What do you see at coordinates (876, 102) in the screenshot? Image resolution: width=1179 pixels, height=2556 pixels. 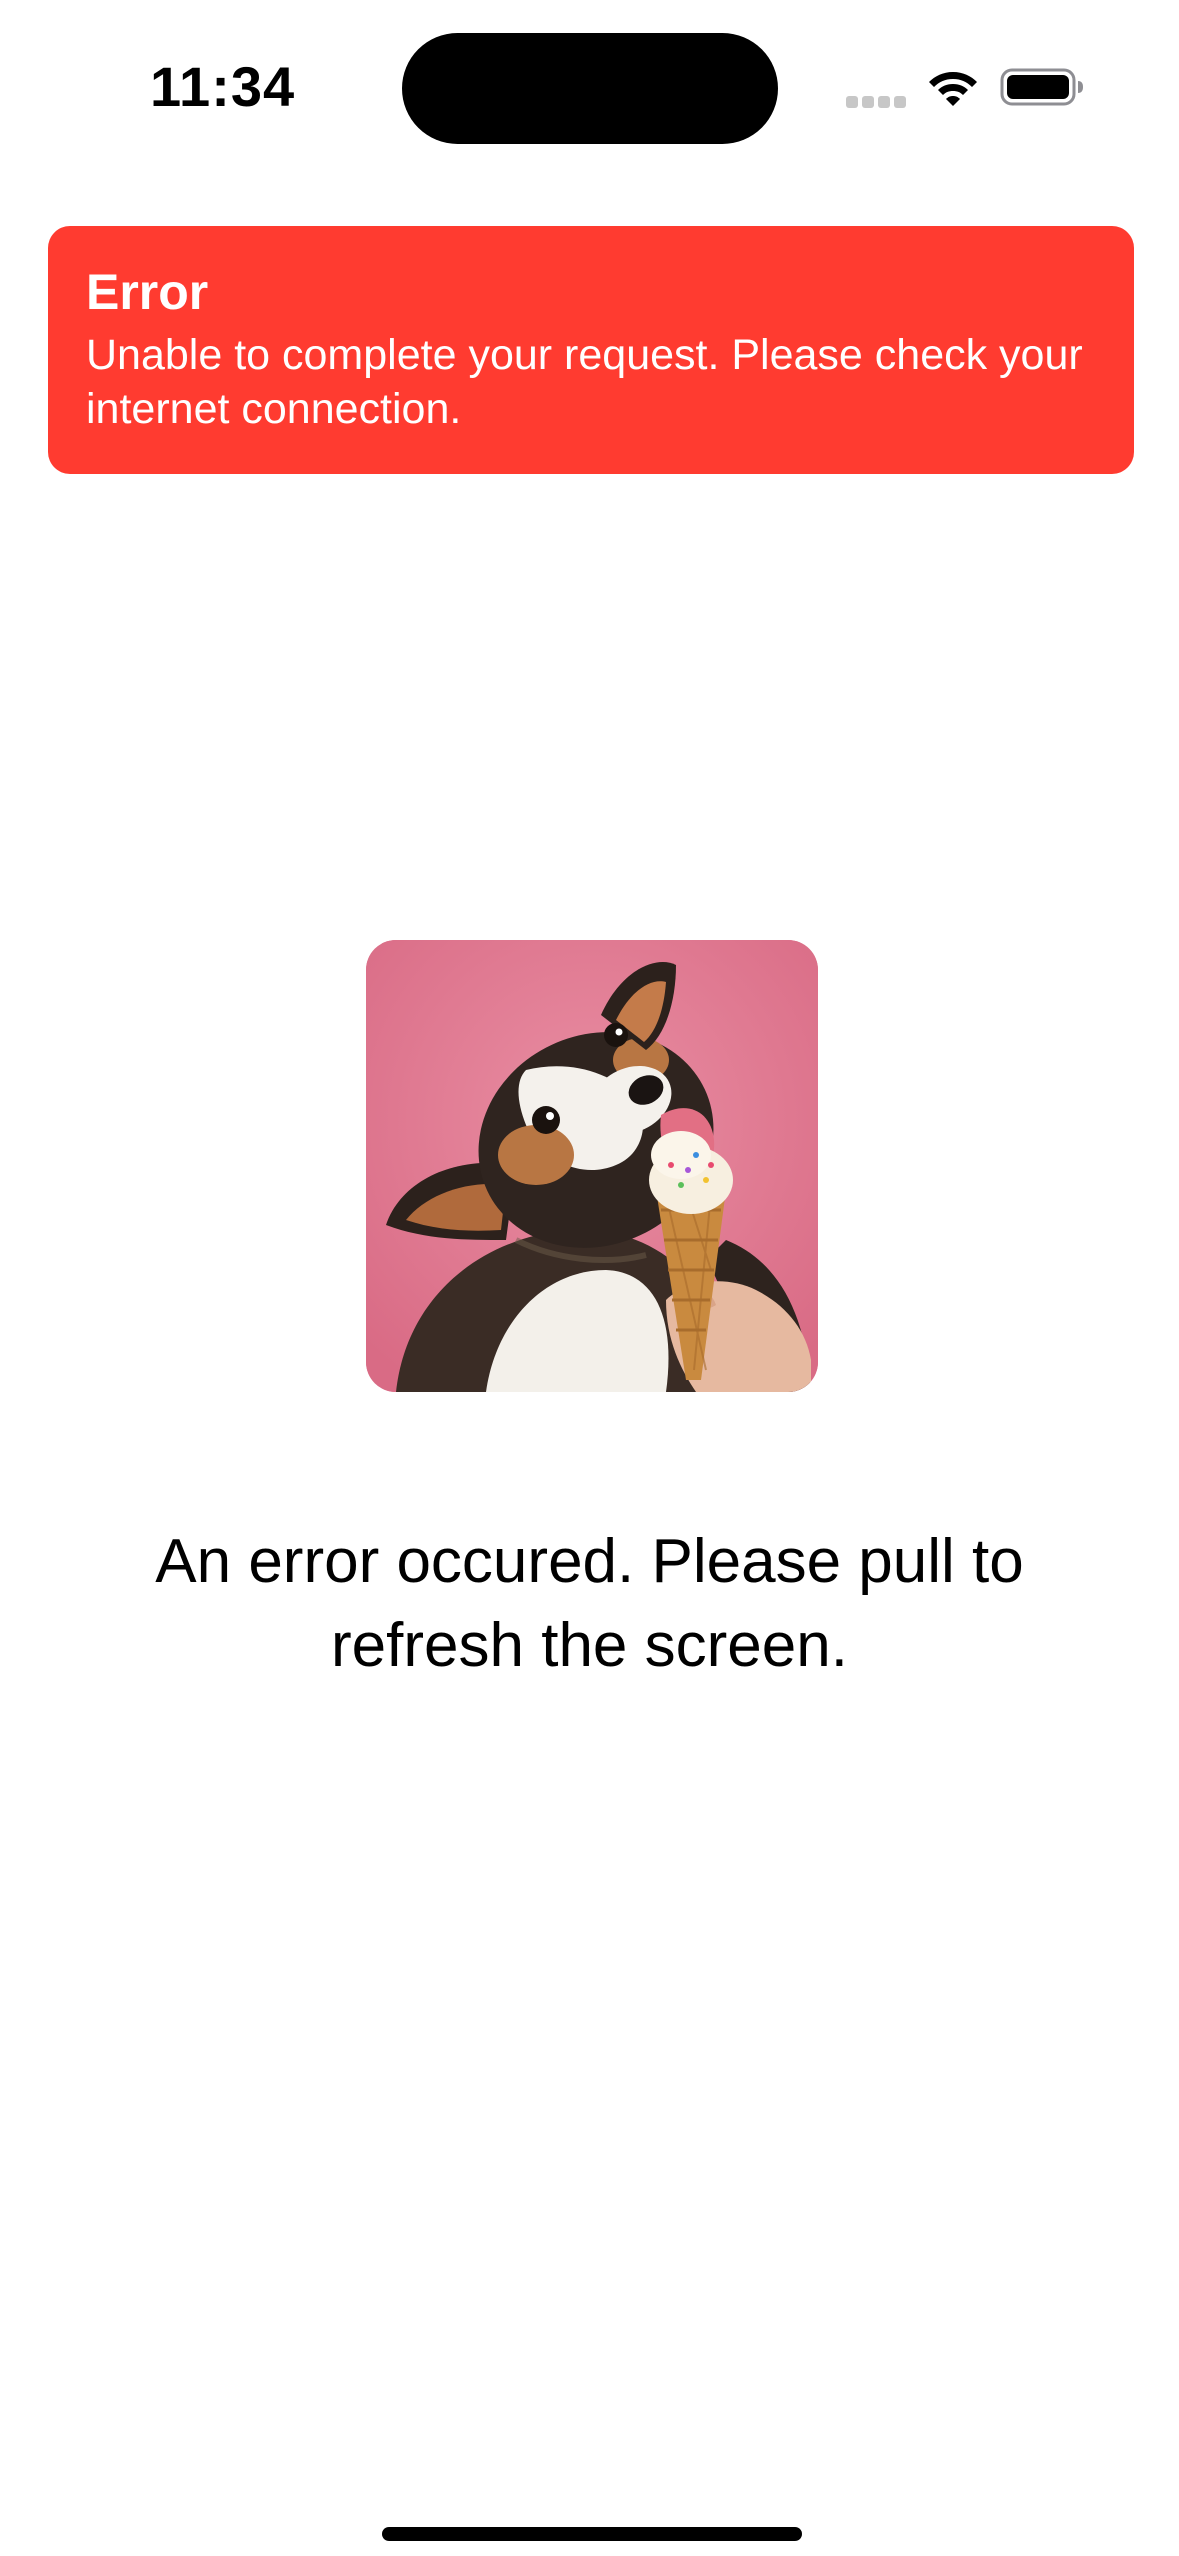 I see `cellular-signal-icon` at bounding box center [876, 102].